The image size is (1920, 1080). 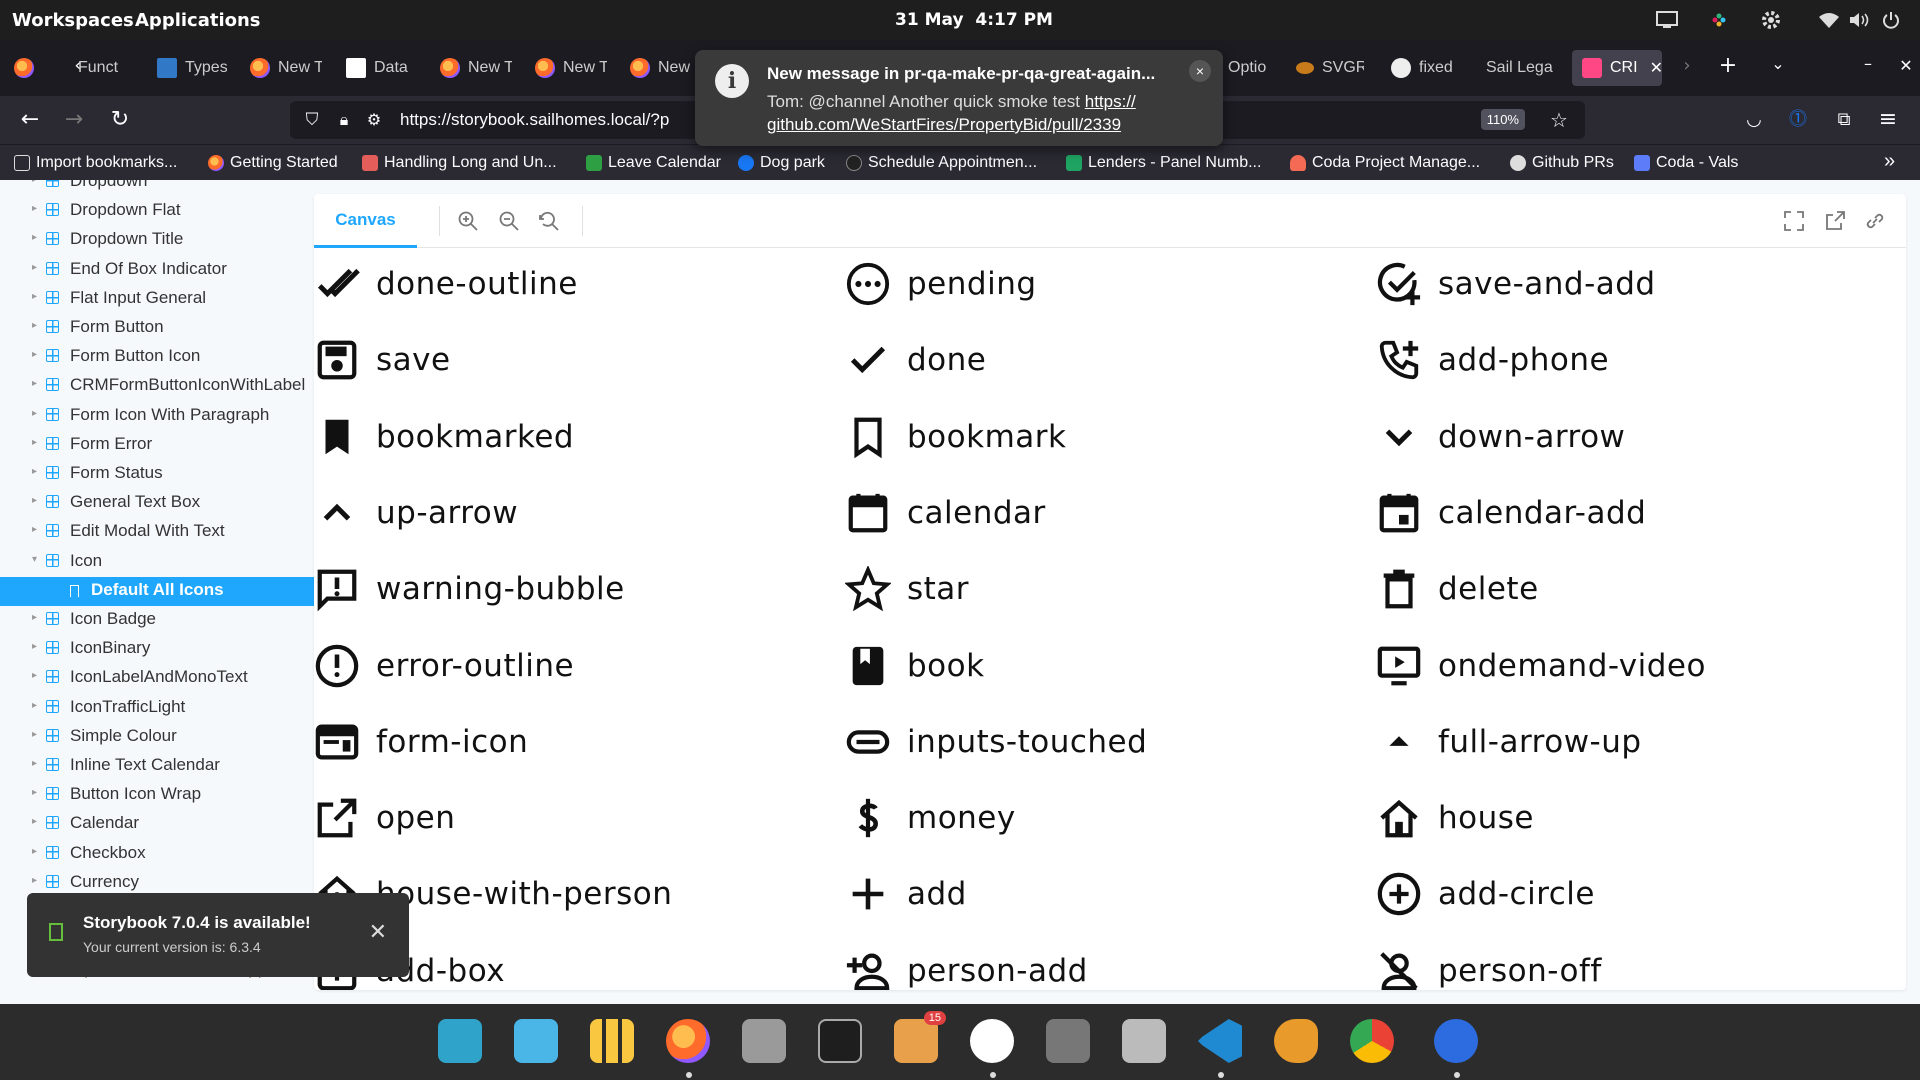 I want to click on bookmark-item: Getting Started, so click(x=273, y=163).